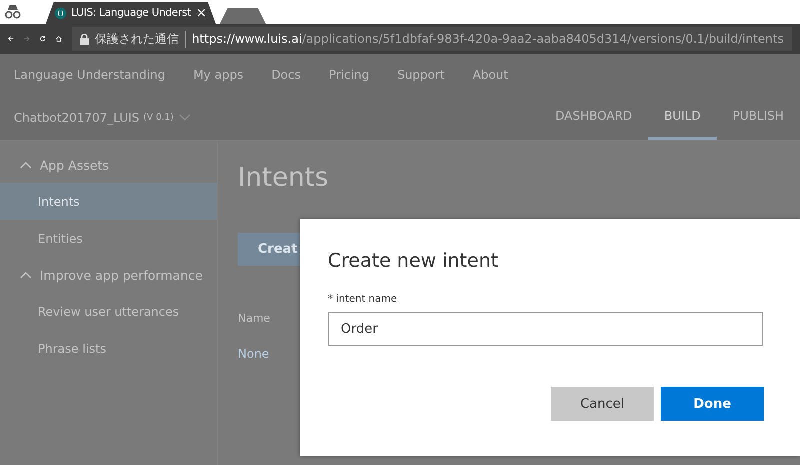  I want to click on sidebar-section: App Assets, so click(108, 165).